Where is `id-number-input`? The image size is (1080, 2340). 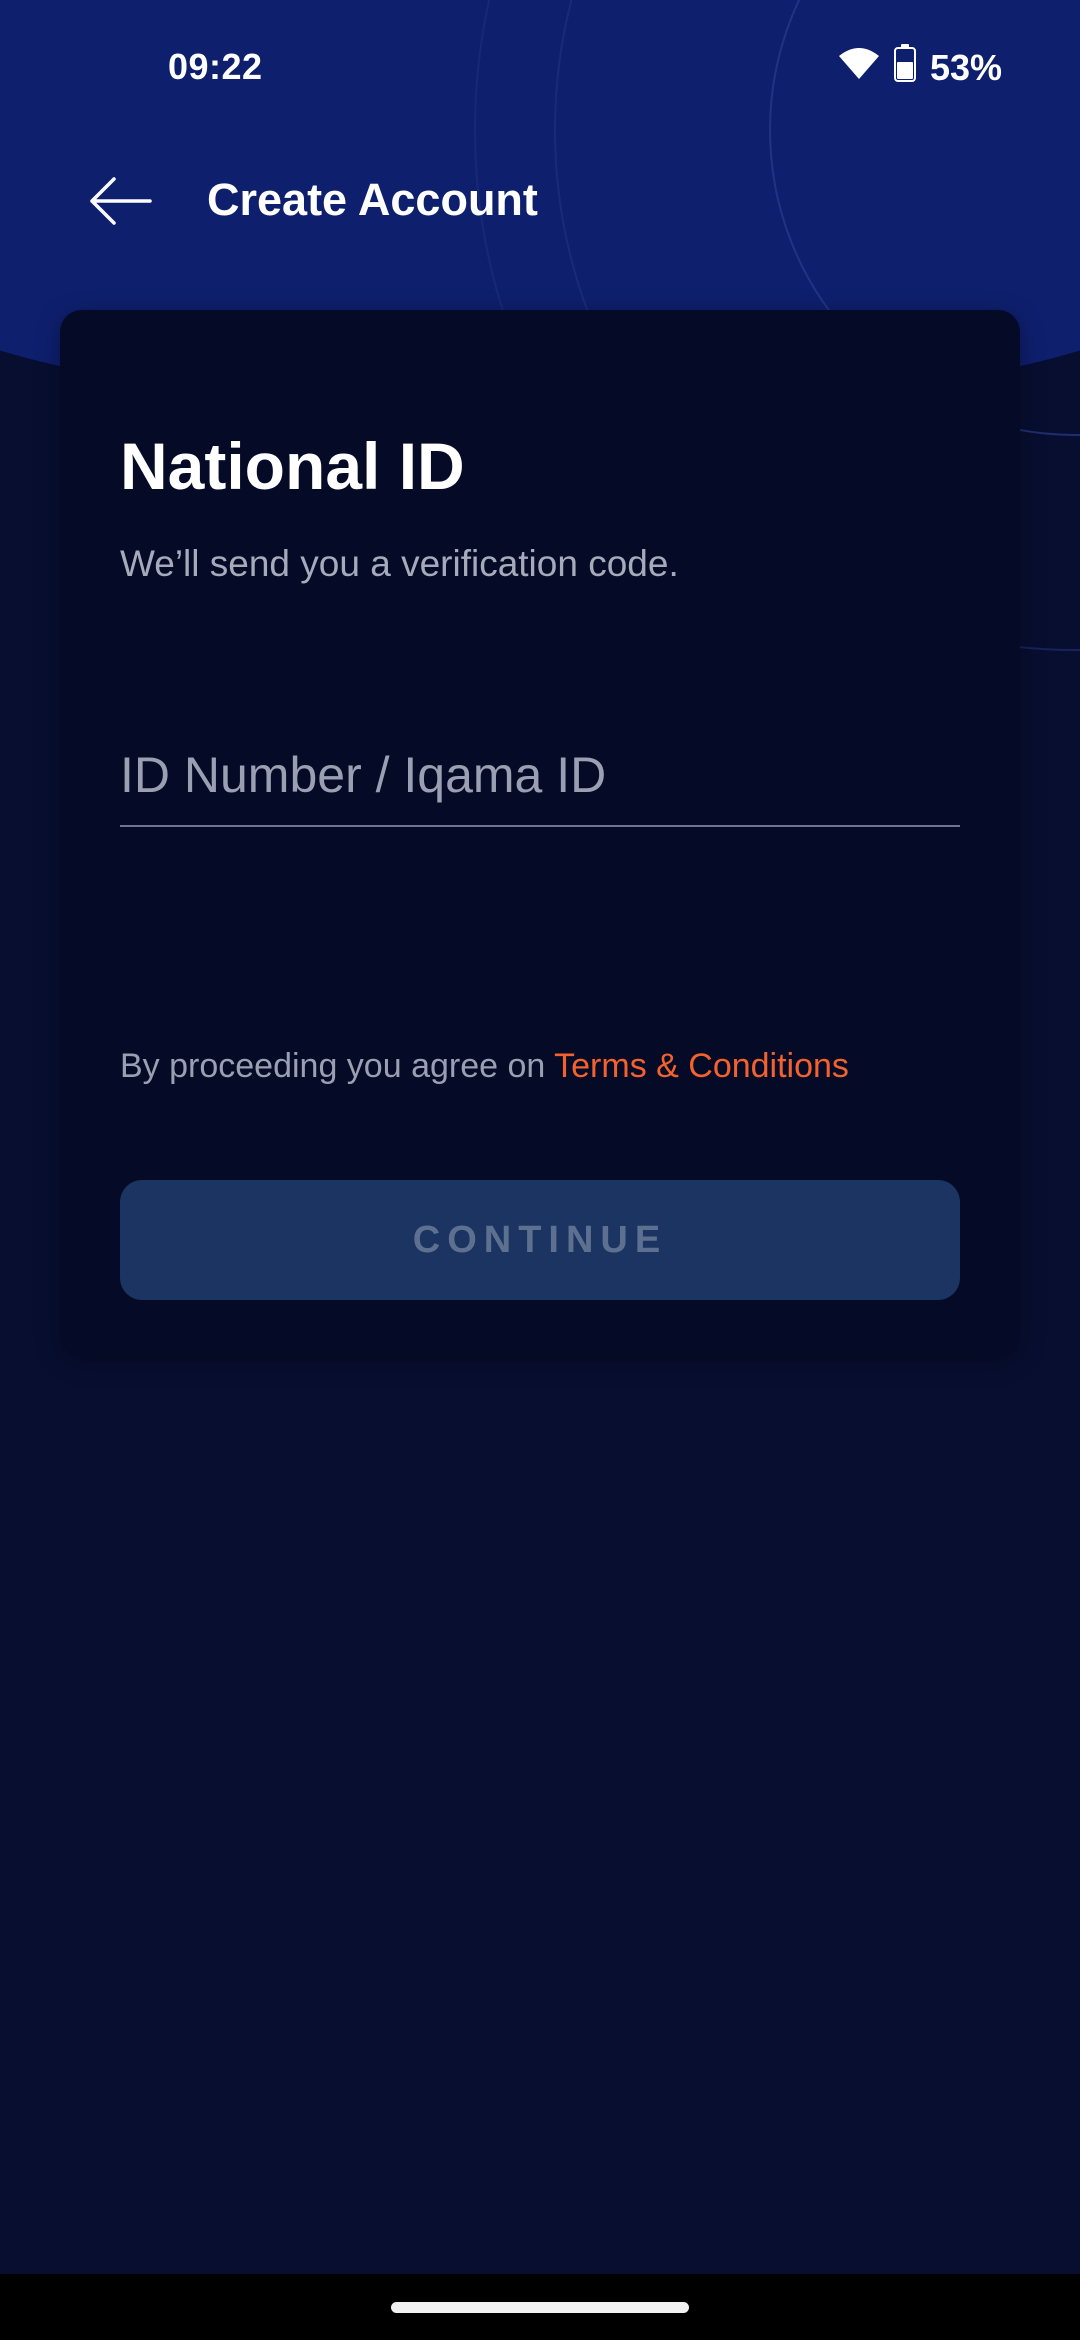 id-number-input is located at coordinates (540, 775).